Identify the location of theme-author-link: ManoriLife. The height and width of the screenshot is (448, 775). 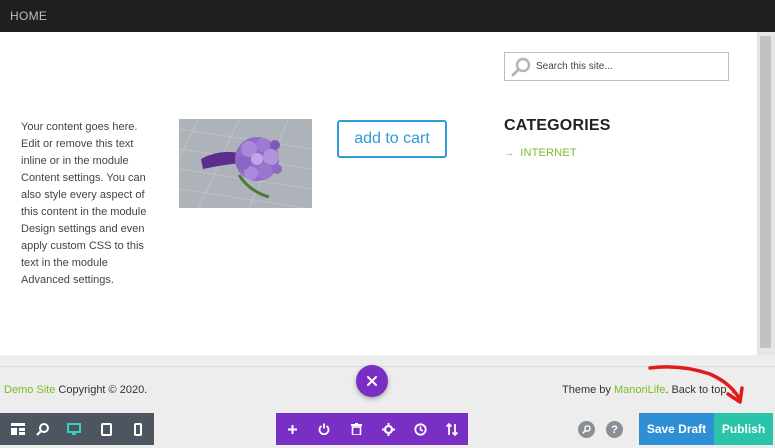
(639, 390).